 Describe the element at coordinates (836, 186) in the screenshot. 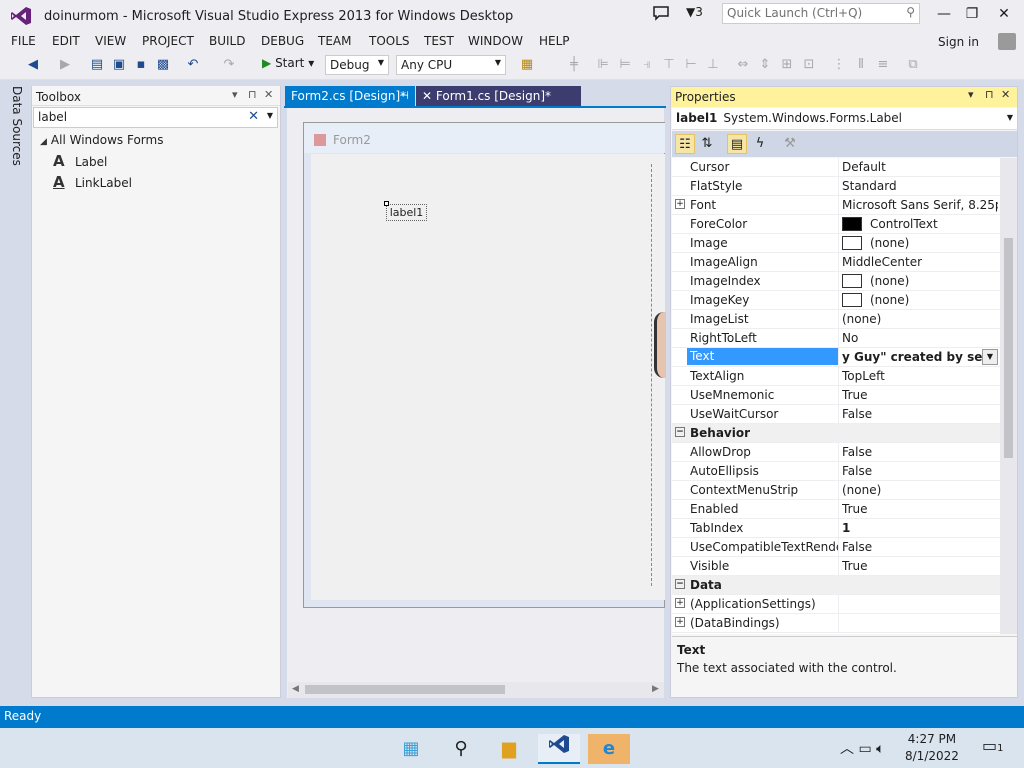

I see `property-row: FlatStyle Standard` at that location.